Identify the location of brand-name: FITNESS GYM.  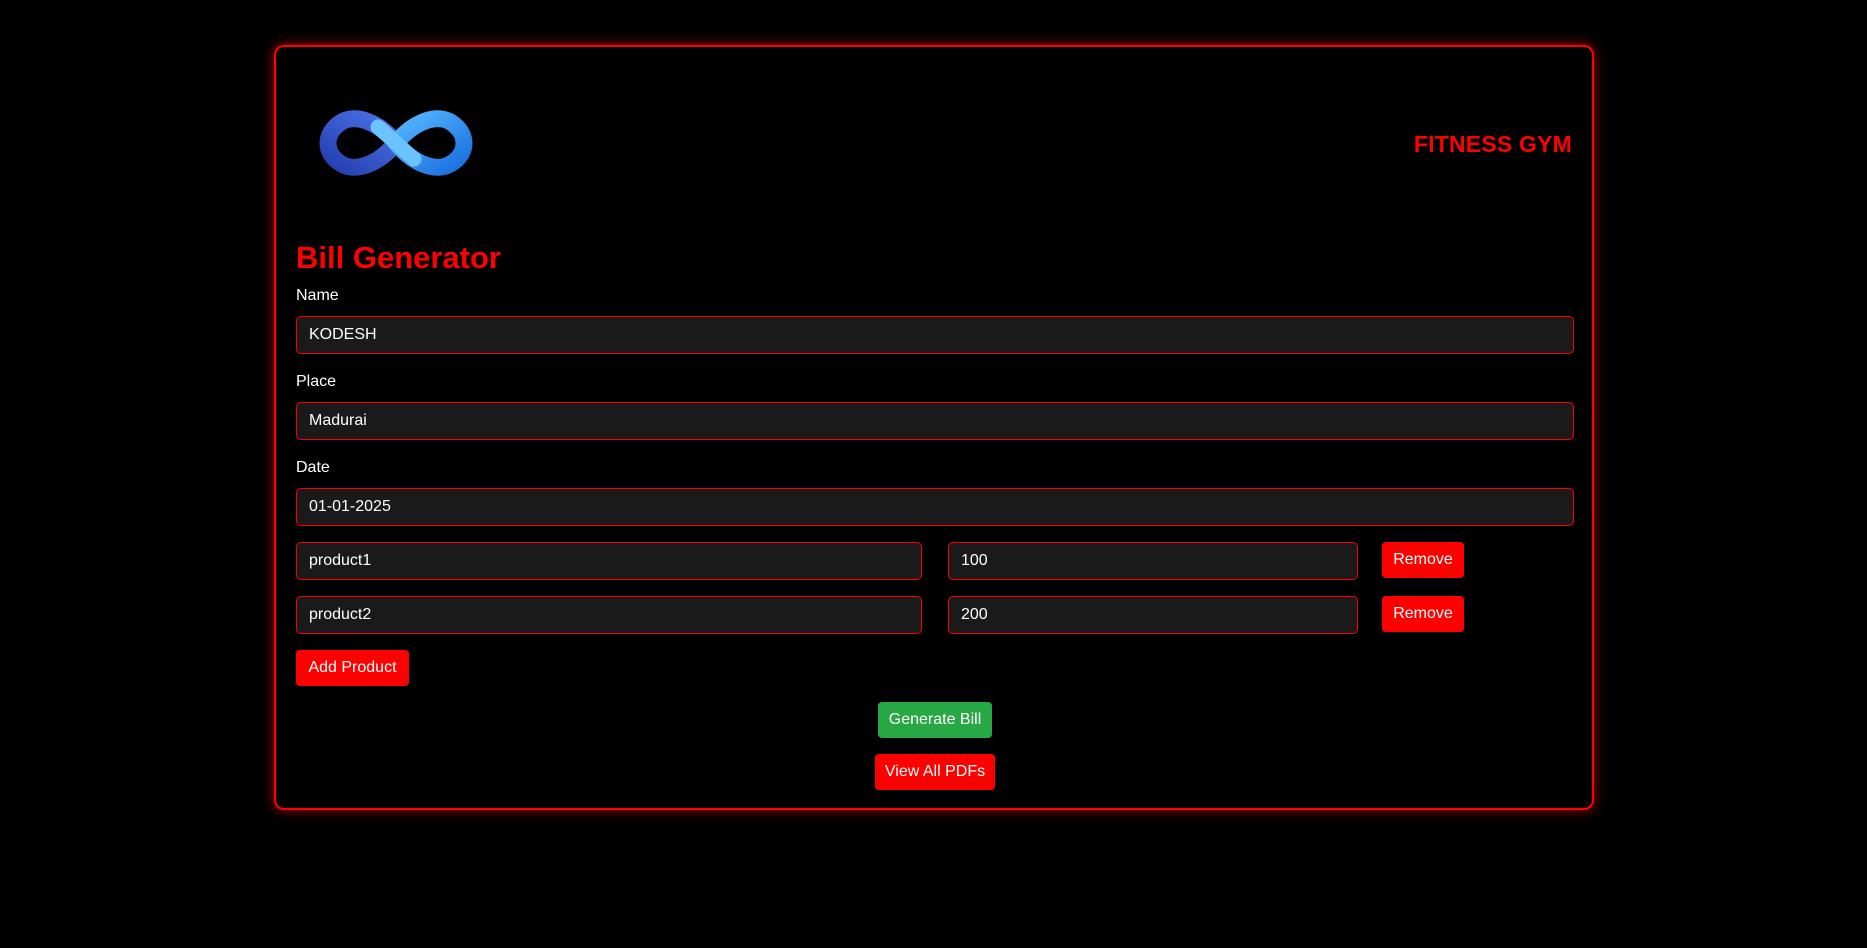
(1492, 144).